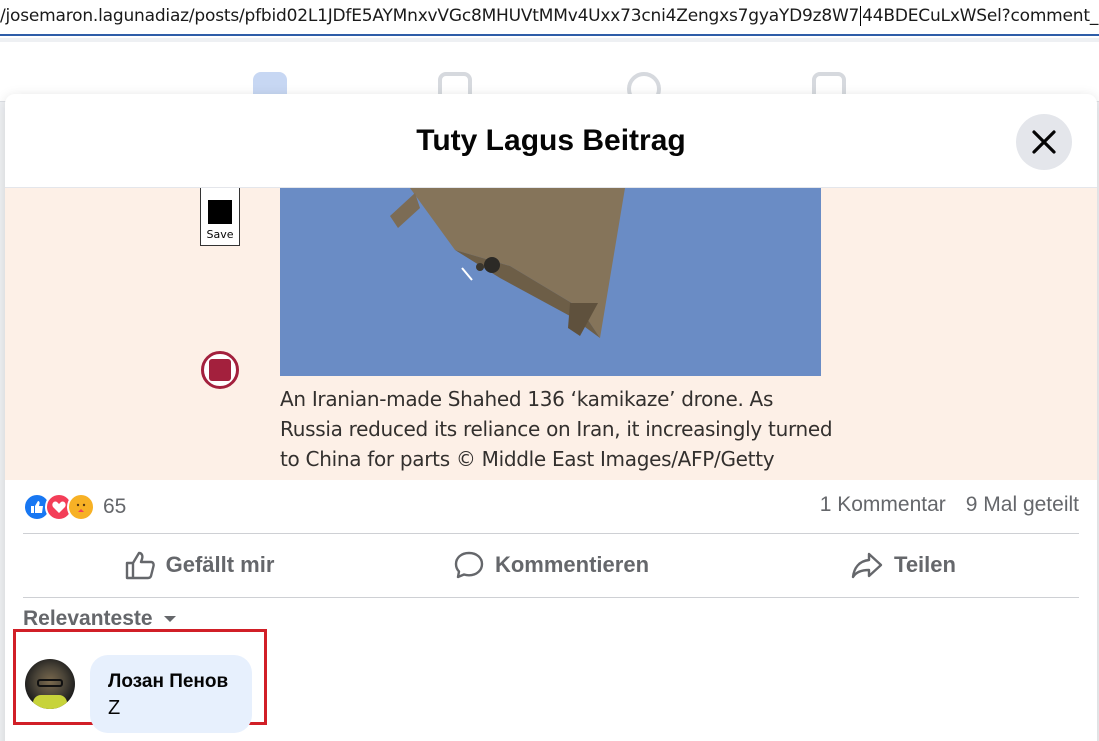 This screenshot has height=741, width=1099. What do you see at coordinates (168, 682) in the screenshot?
I see `comment-author: Лозан Пенов` at bounding box center [168, 682].